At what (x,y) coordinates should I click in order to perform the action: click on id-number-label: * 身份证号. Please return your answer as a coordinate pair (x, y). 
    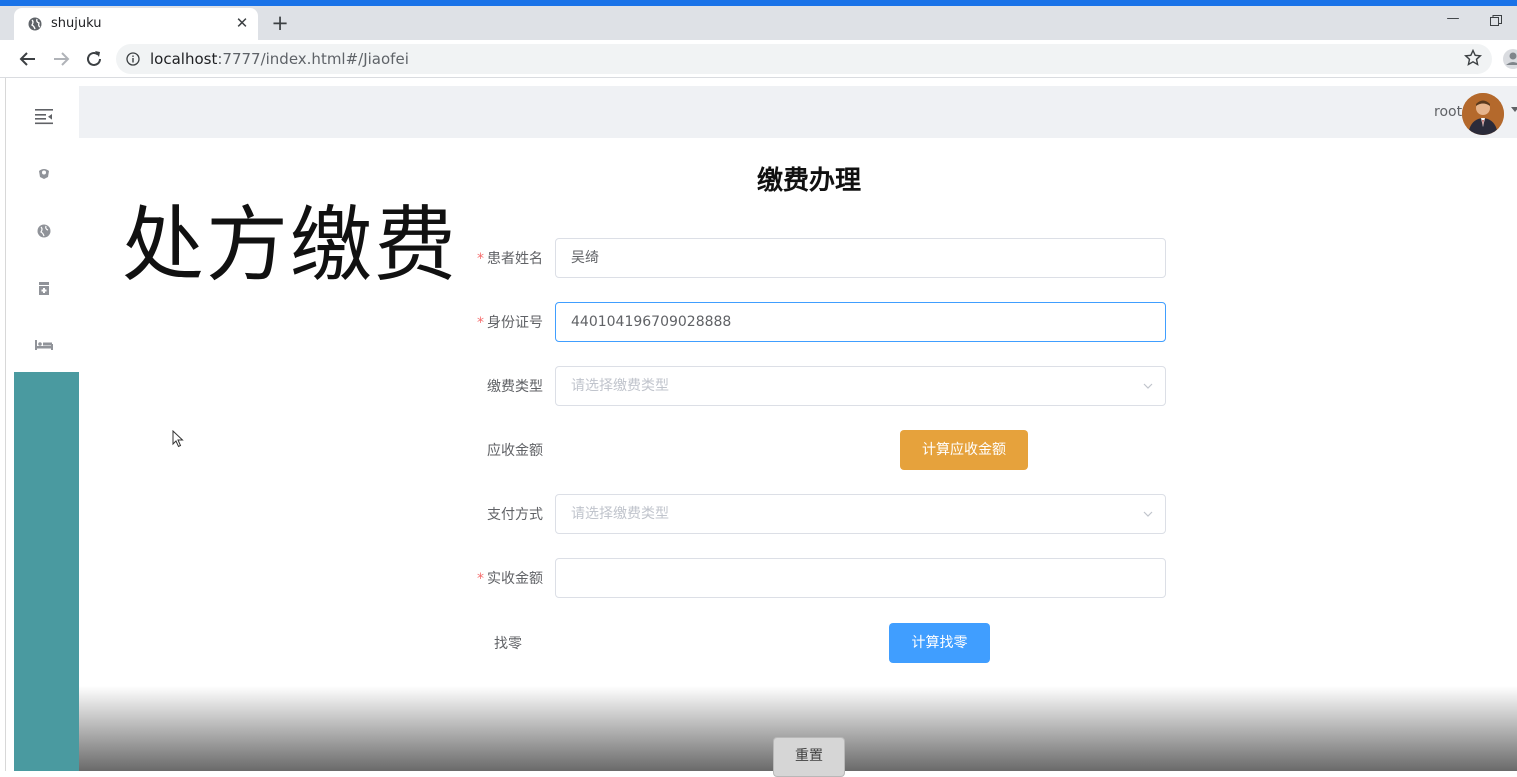
    Looking at the image, I should click on (510, 323).